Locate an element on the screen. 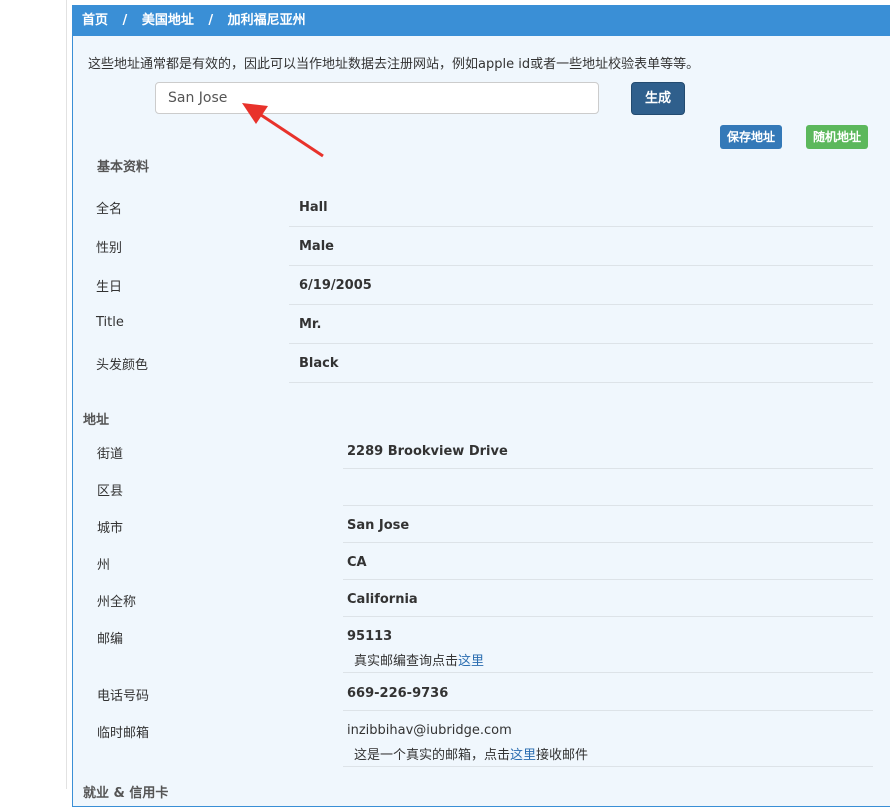  random-address-button: 随机地址 is located at coordinates (837, 137).